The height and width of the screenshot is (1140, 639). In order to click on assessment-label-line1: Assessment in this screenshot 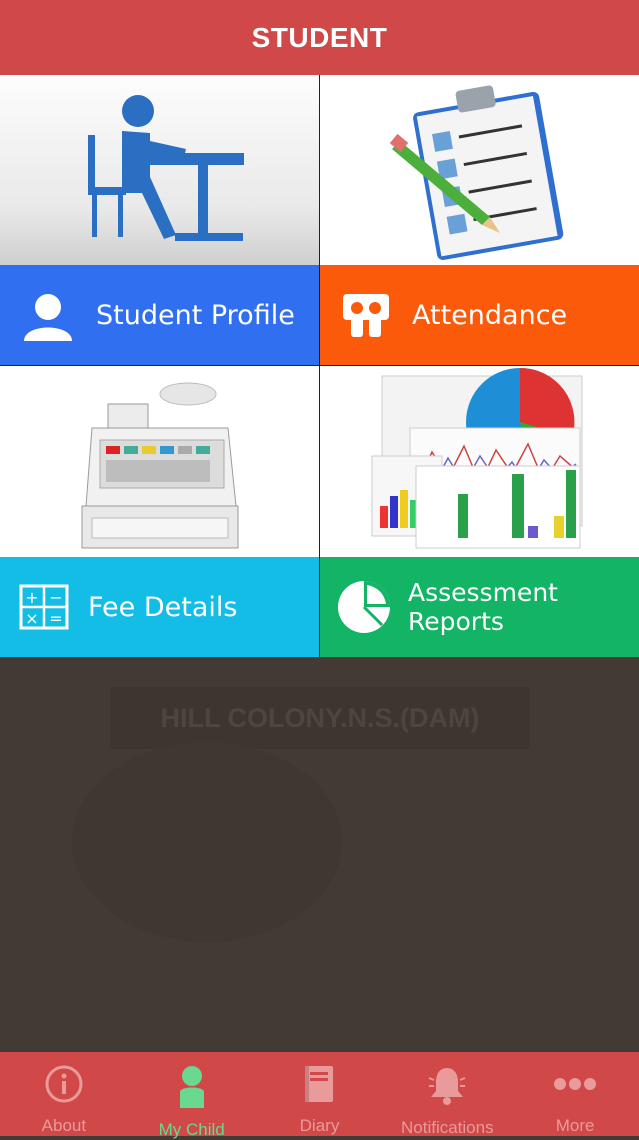, I will do `click(483, 592)`.